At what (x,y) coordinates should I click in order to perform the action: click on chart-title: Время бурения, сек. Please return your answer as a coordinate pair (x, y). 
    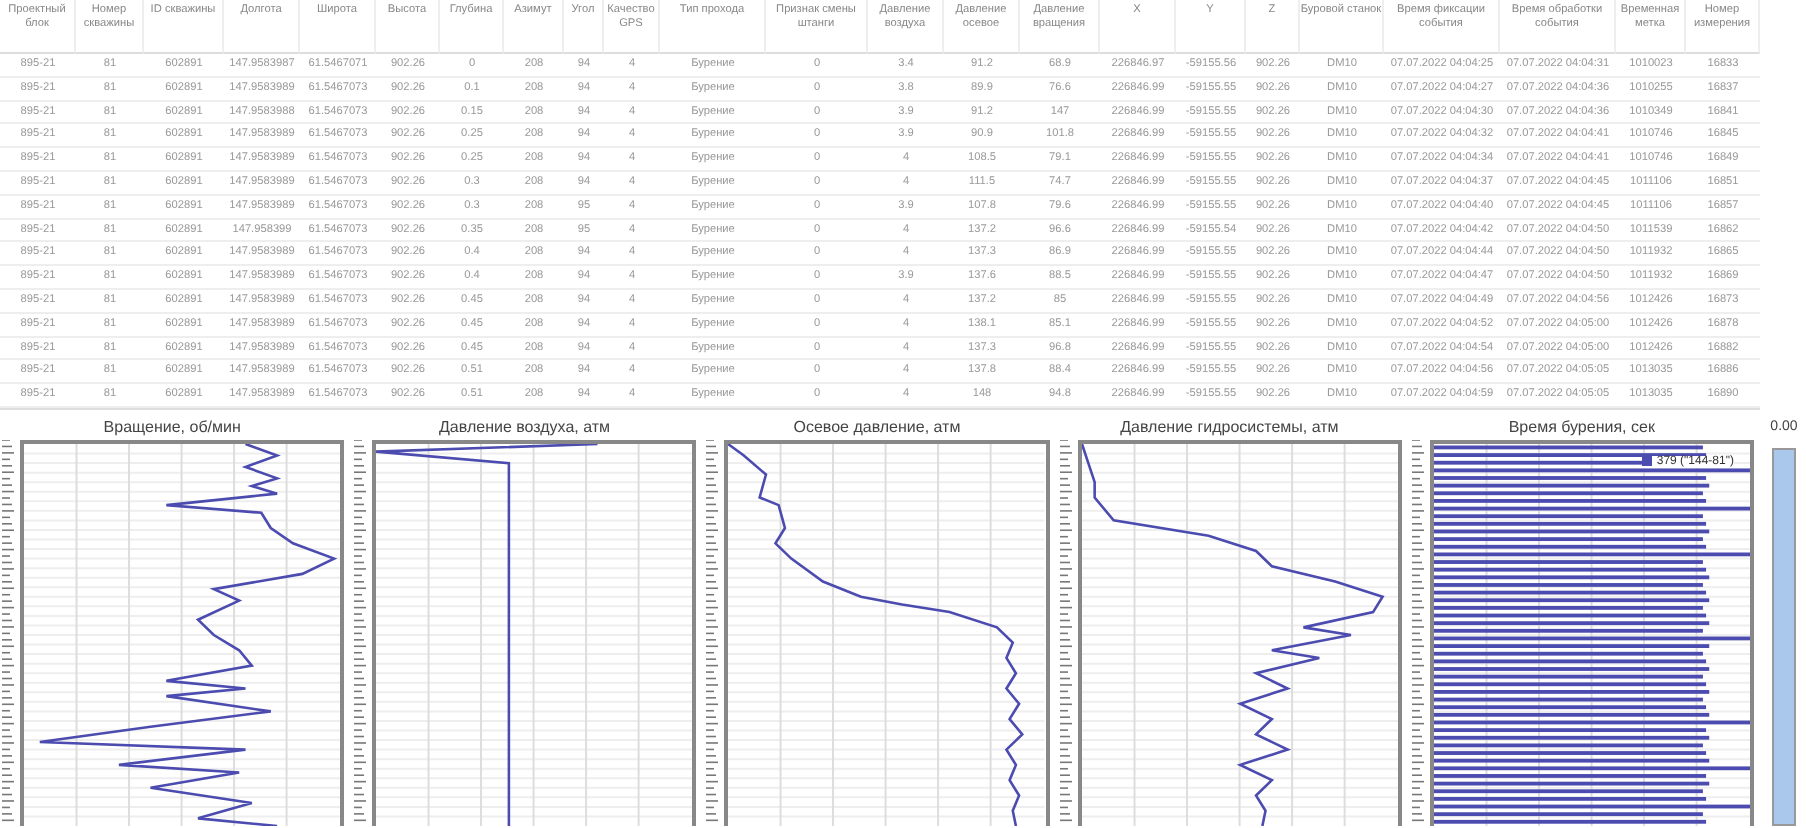
    Looking at the image, I should click on (1581, 427).